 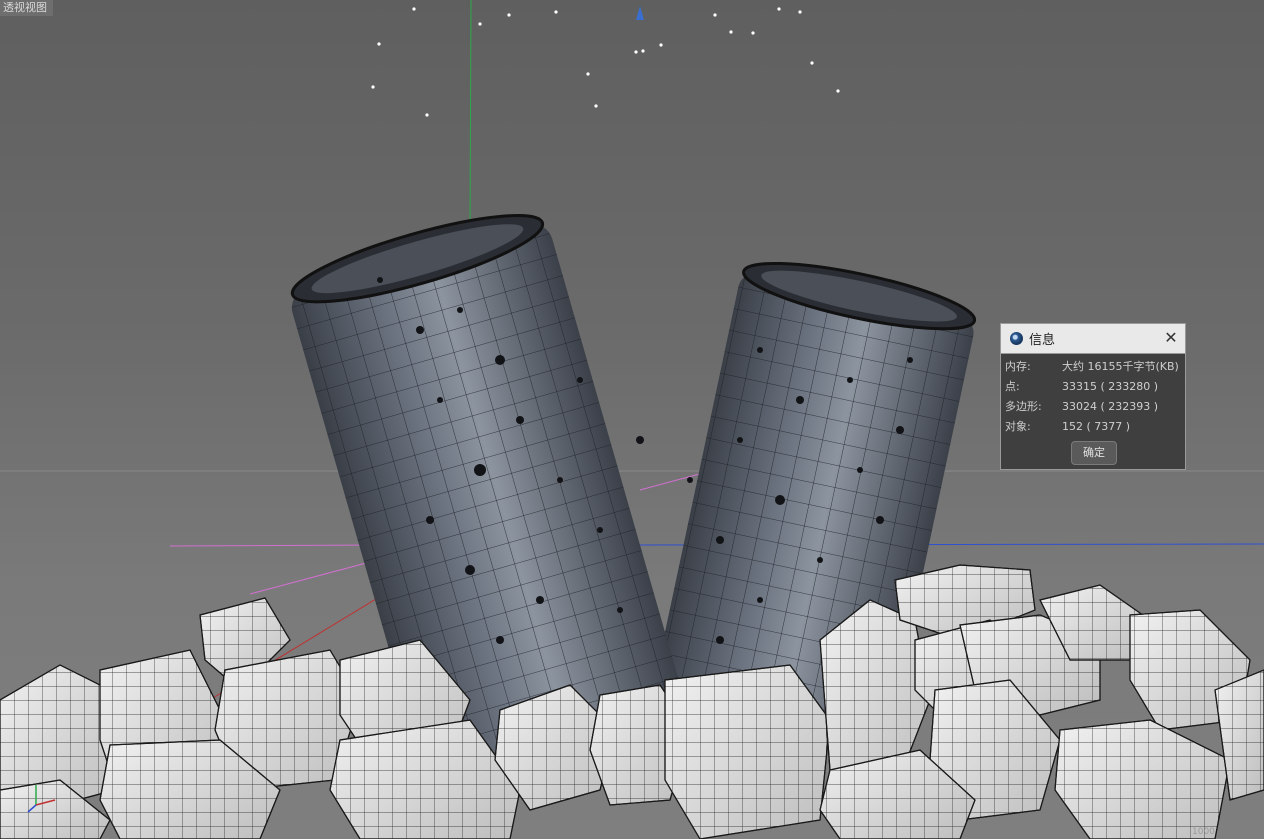 What do you see at coordinates (1094, 453) in the screenshot?
I see `ok-button: 确定` at bounding box center [1094, 453].